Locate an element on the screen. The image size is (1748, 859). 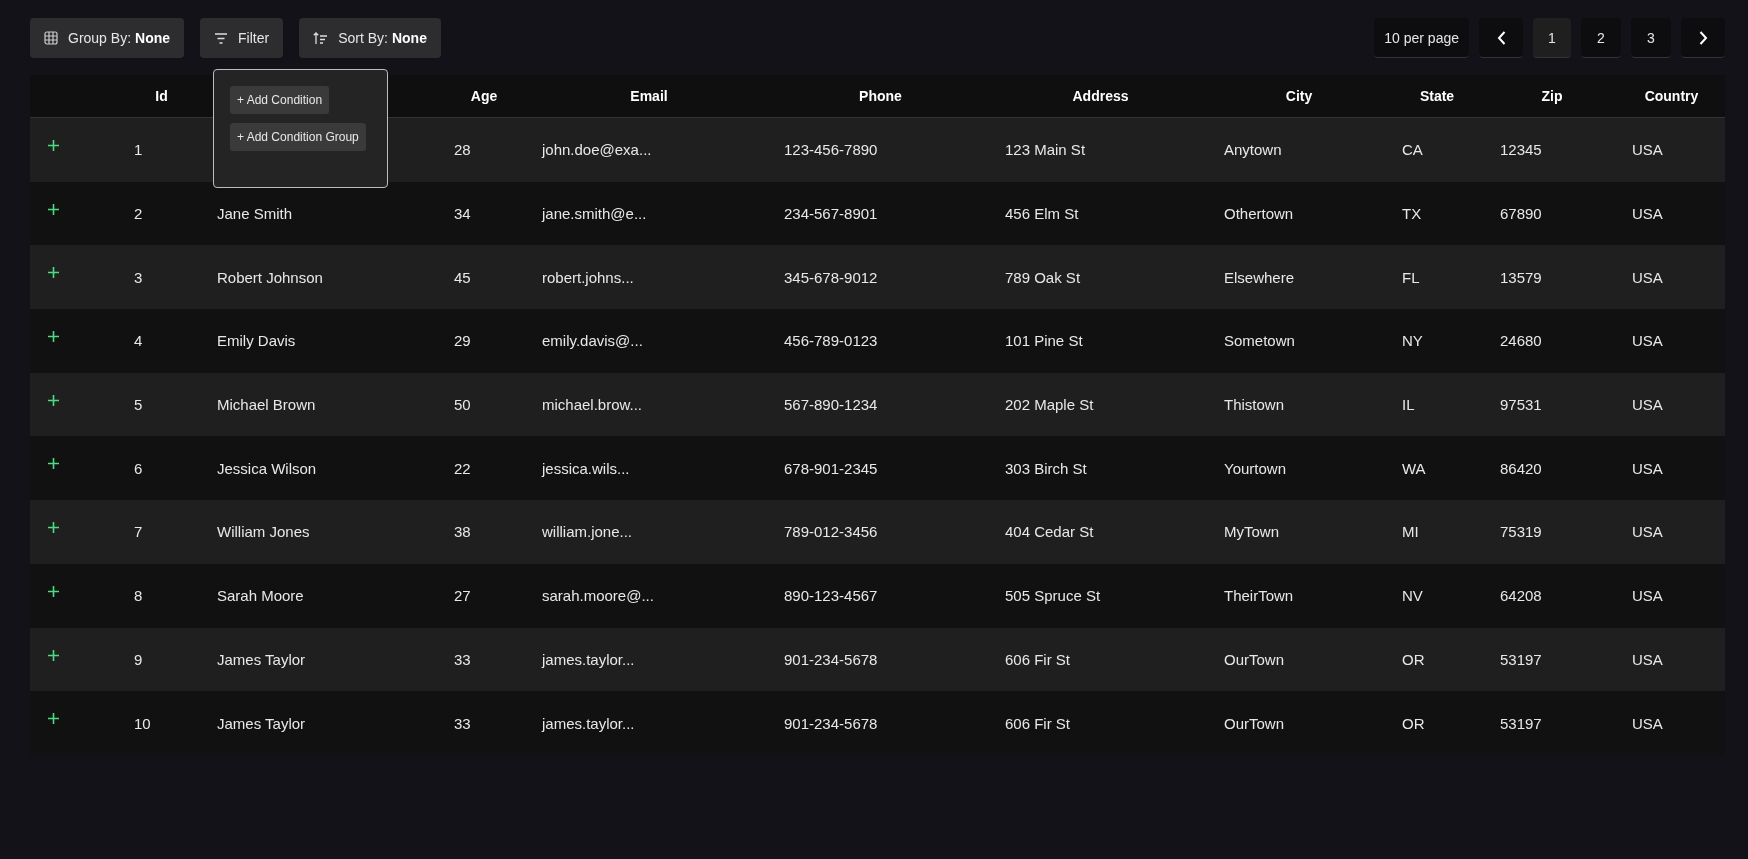
table-cell-text: Sometown is located at coordinates (1259, 341).